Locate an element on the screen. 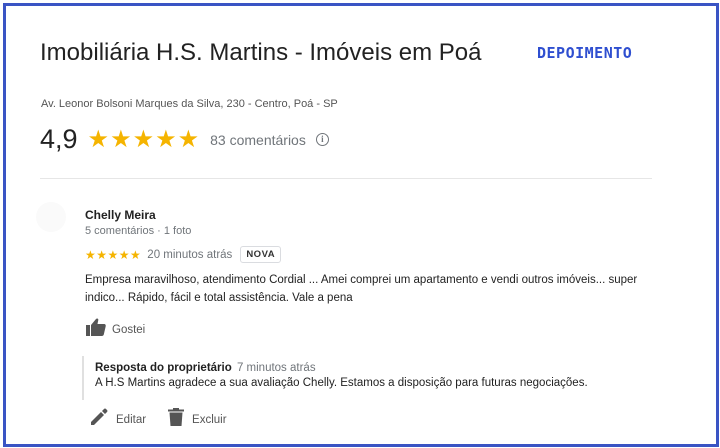 The height and width of the screenshot is (448, 720). reply-time: 7 minutos atrás is located at coordinates (276, 368).